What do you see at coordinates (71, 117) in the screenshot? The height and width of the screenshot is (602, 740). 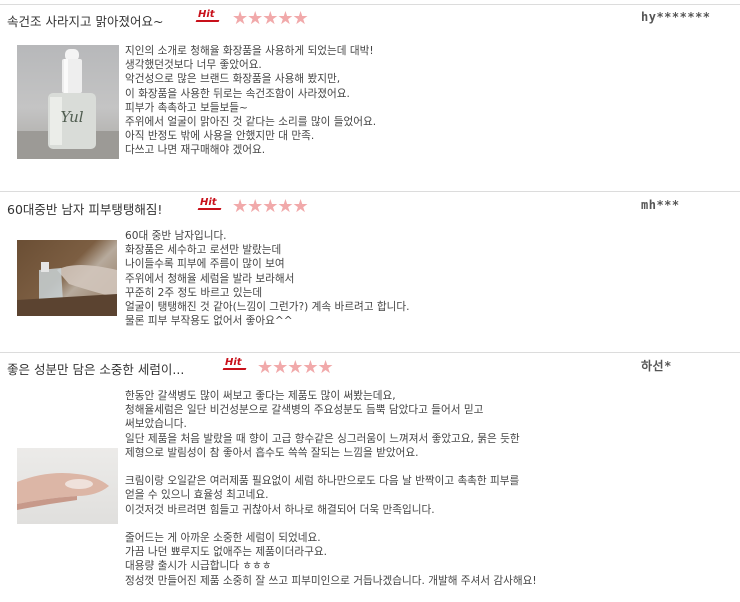 I see `bottle-label: Yul` at bounding box center [71, 117].